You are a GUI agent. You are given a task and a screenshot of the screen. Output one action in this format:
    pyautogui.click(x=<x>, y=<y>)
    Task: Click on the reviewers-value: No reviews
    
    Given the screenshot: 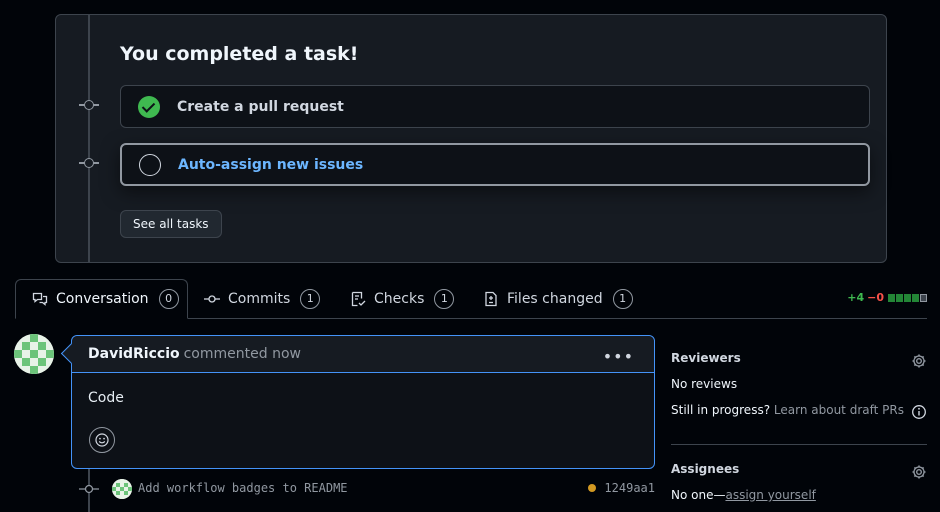 What is the action you would take?
    pyautogui.click(x=704, y=384)
    